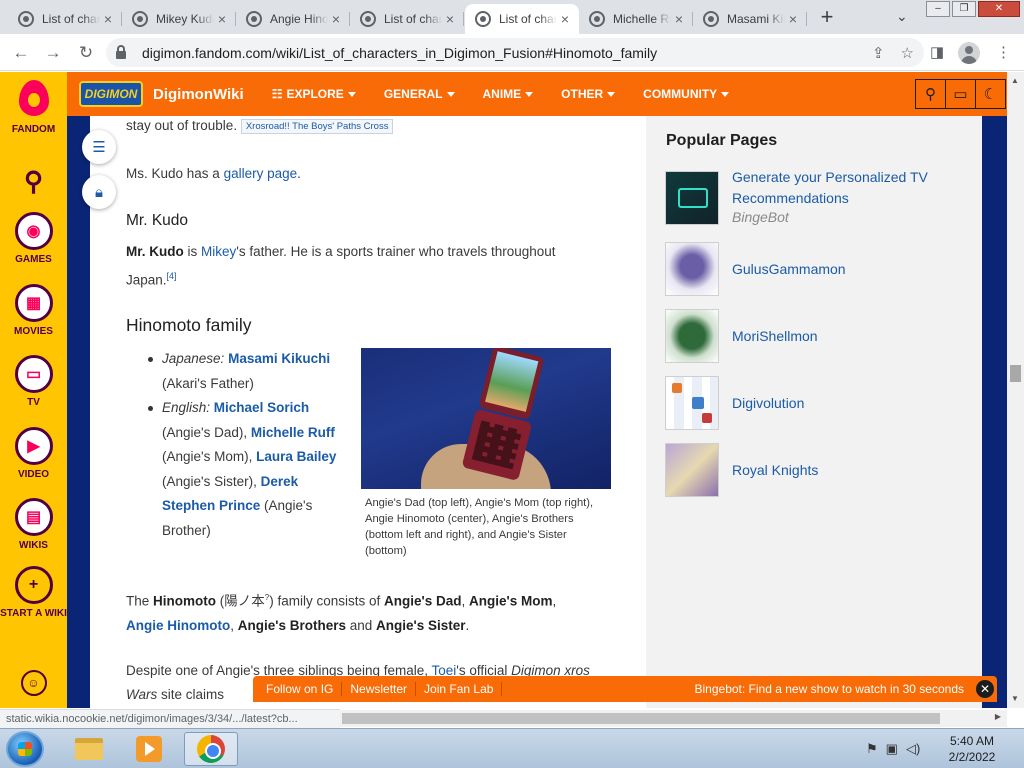  Describe the element at coordinates (99, 192) in the screenshot. I see `page-lock-button: 🔒︎` at that location.